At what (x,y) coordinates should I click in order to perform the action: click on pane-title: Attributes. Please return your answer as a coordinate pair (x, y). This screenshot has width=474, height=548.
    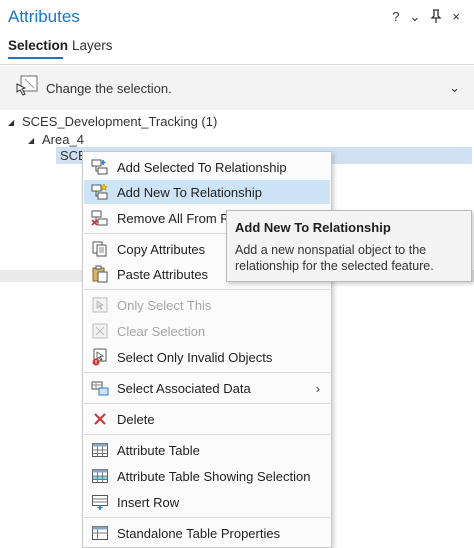
    Looking at the image, I should click on (44, 16).